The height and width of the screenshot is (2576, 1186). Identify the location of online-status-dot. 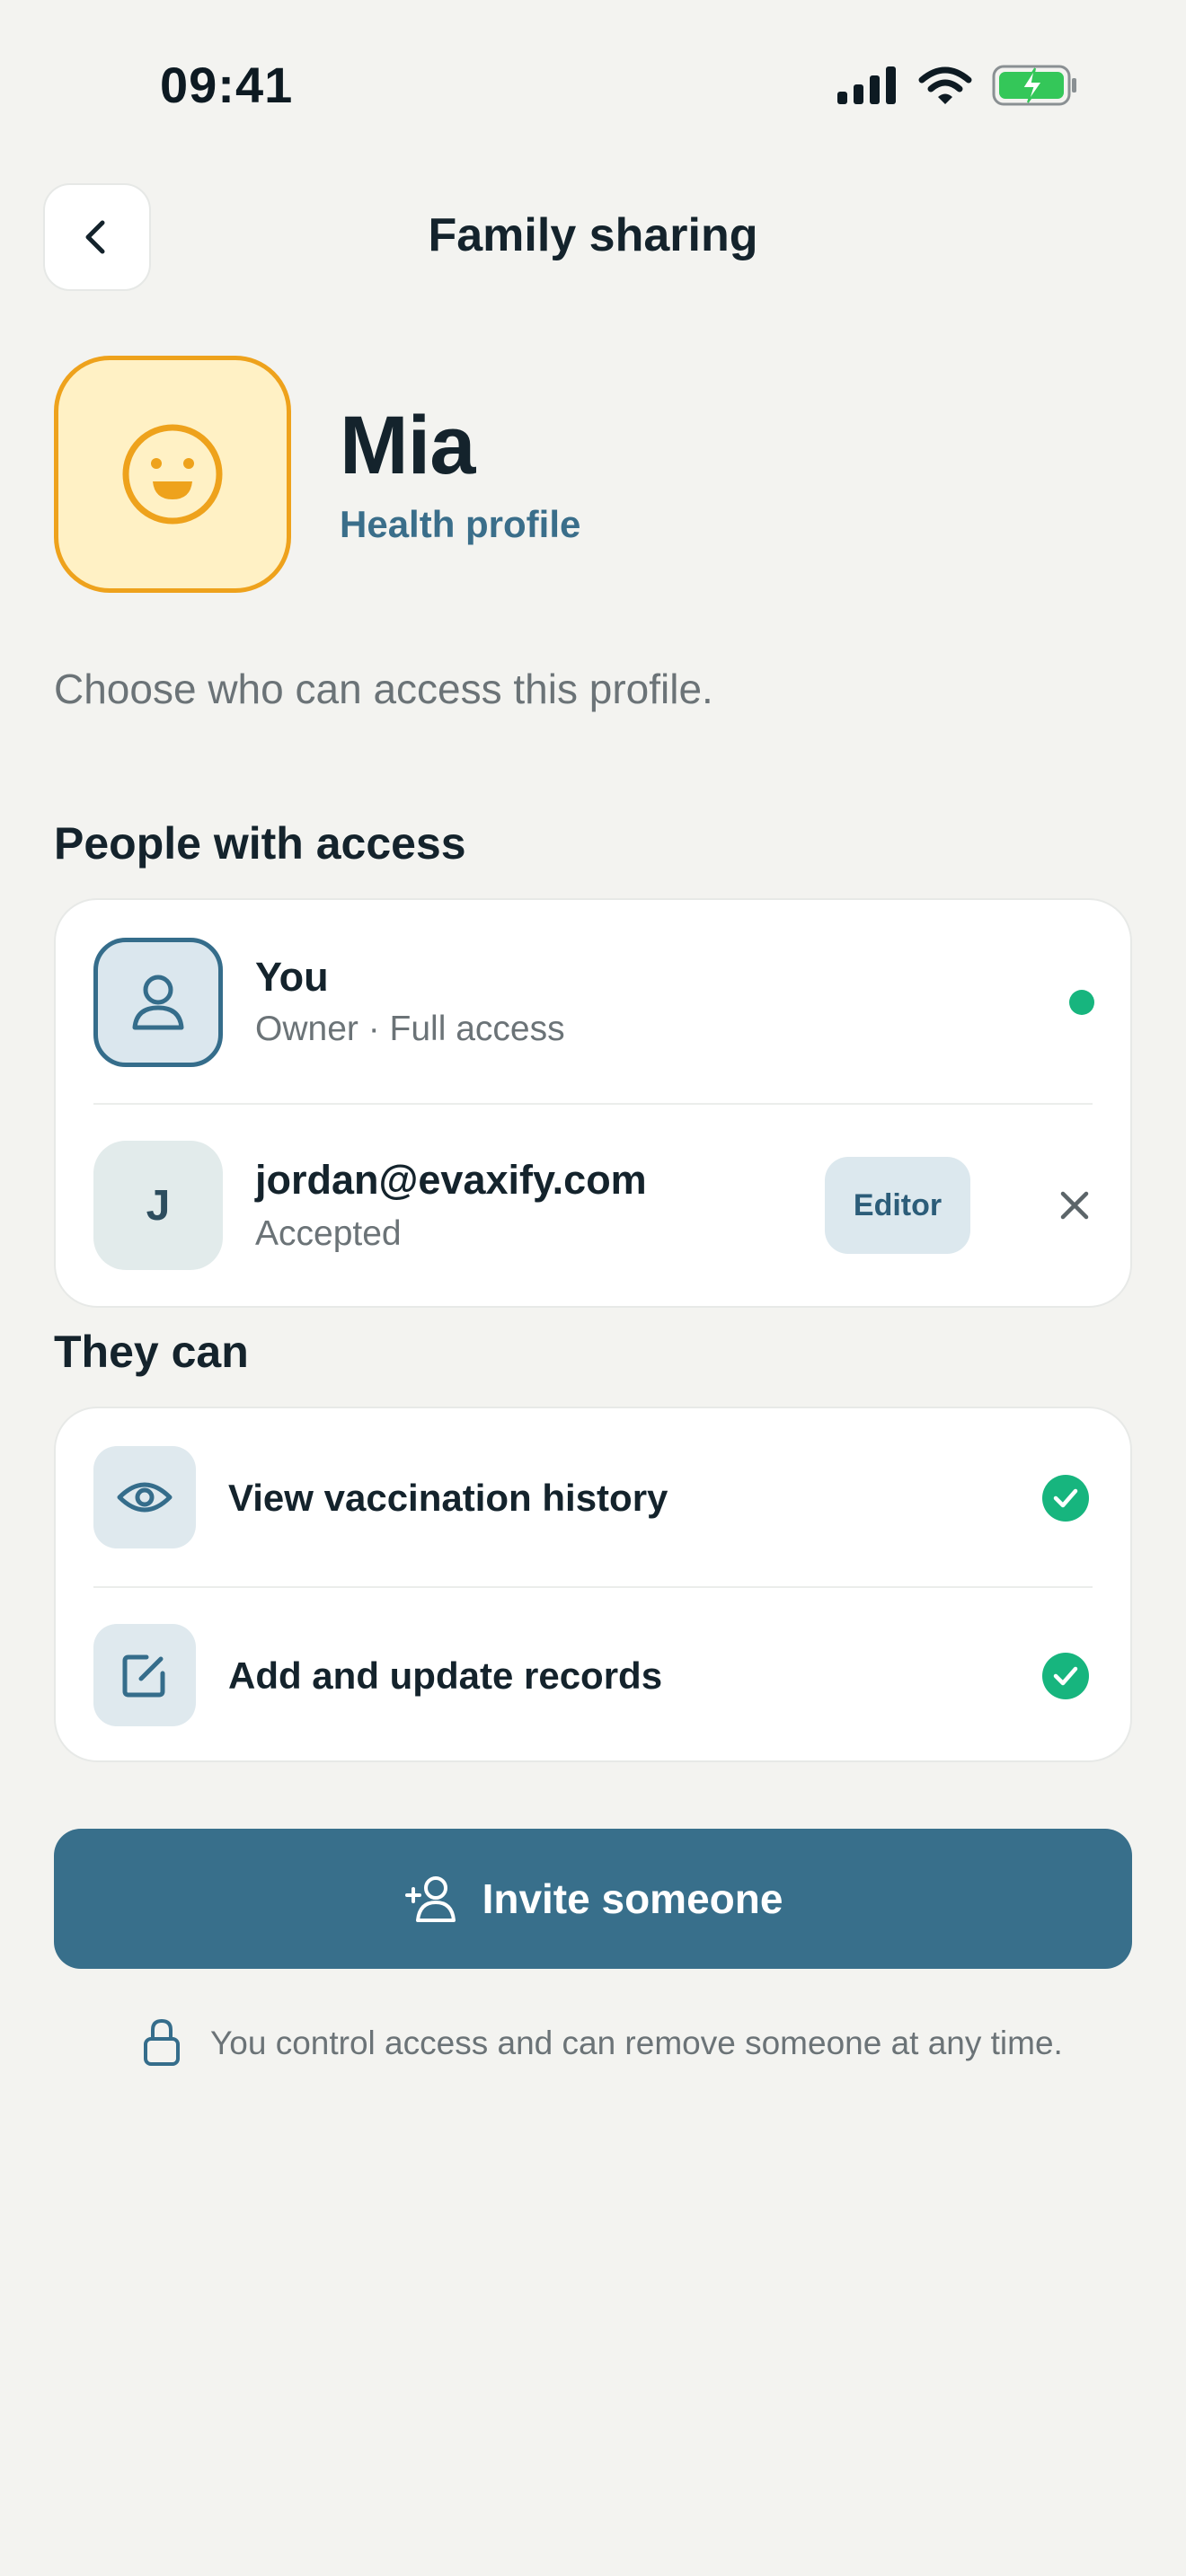
(1081, 1002).